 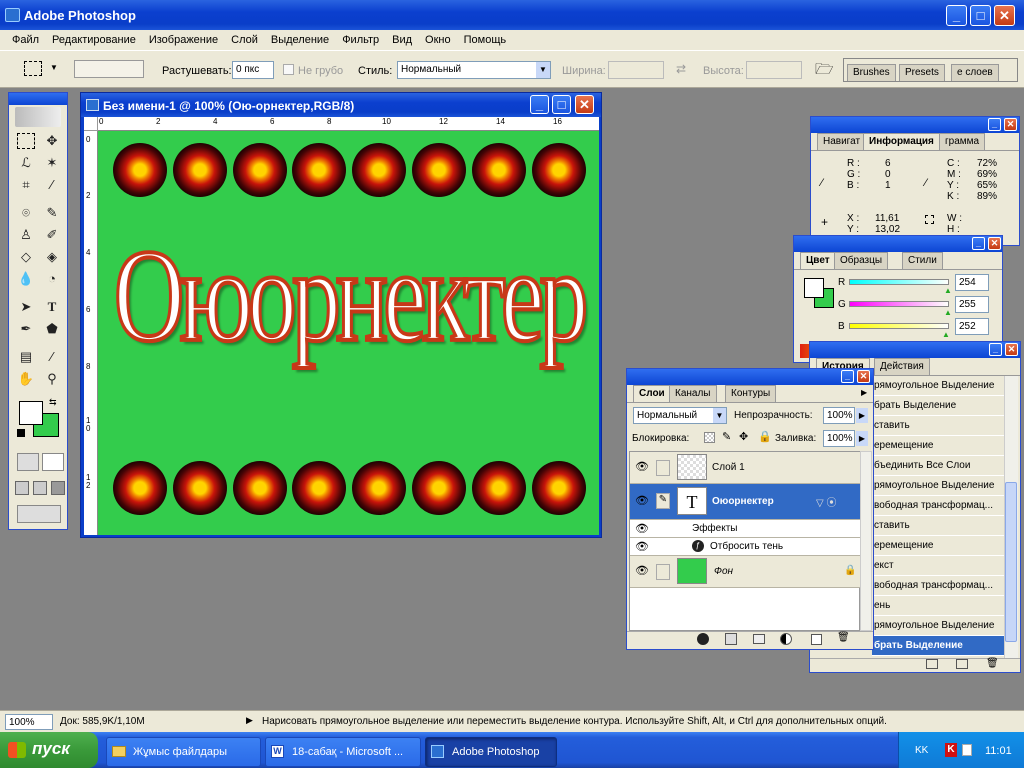 What do you see at coordinates (751, 393) in the screenshot?
I see `tab-paths: Контуры` at bounding box center [751, 393].